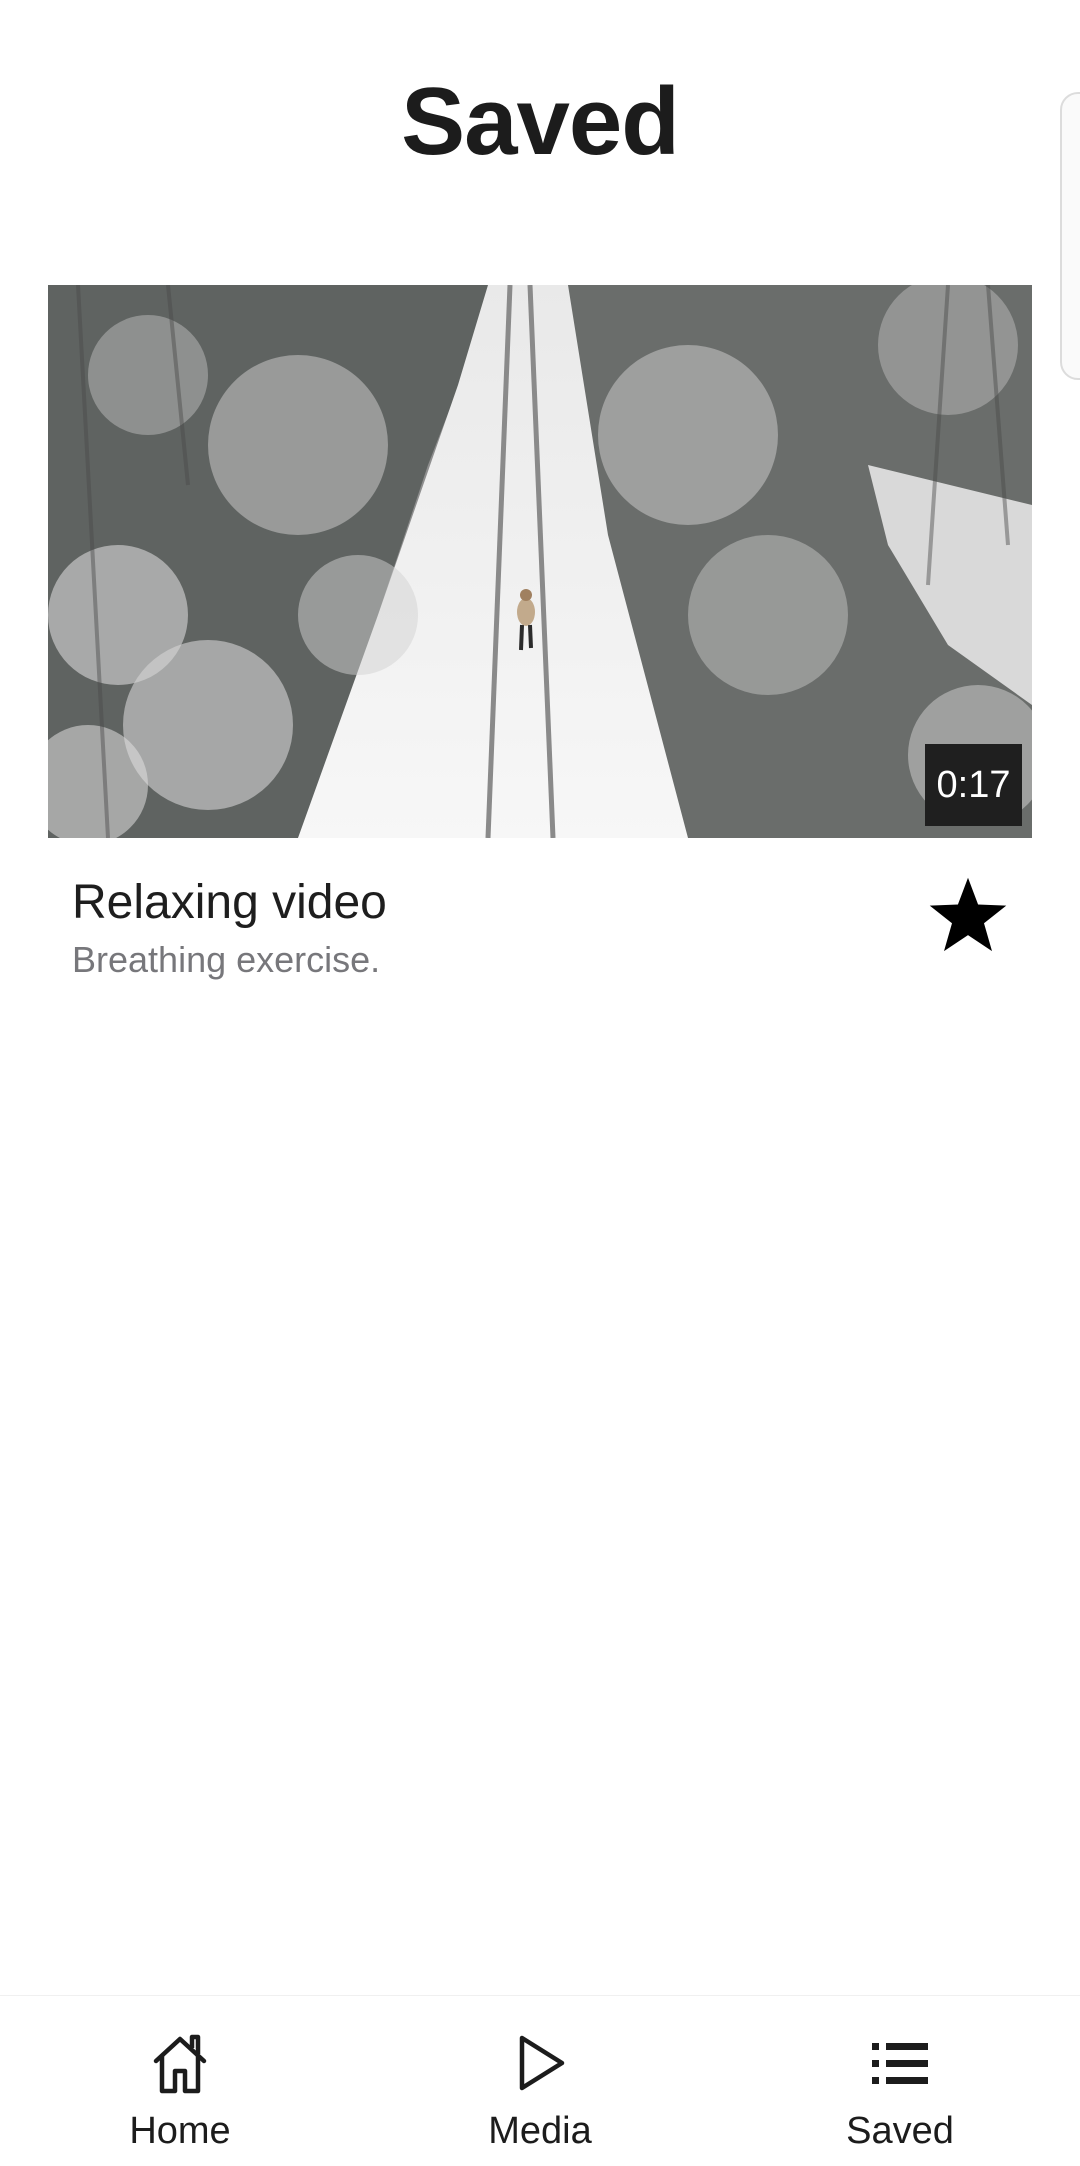 The image size is (1080, 2166). I want to click on favorite-star-button, so click(968, 916).